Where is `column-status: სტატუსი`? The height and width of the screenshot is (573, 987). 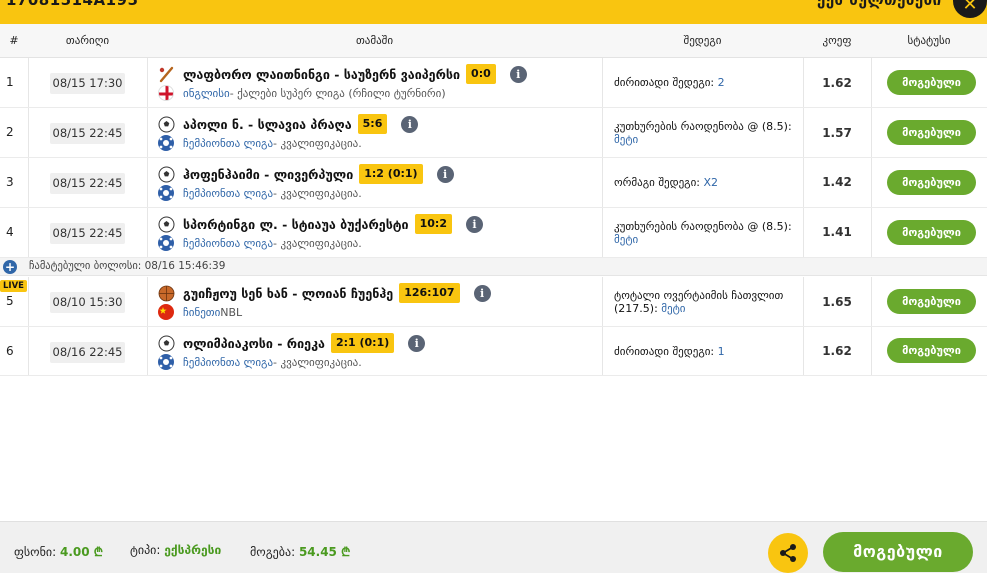 column-status: სტატუსი is located at coordinates (929, 40).